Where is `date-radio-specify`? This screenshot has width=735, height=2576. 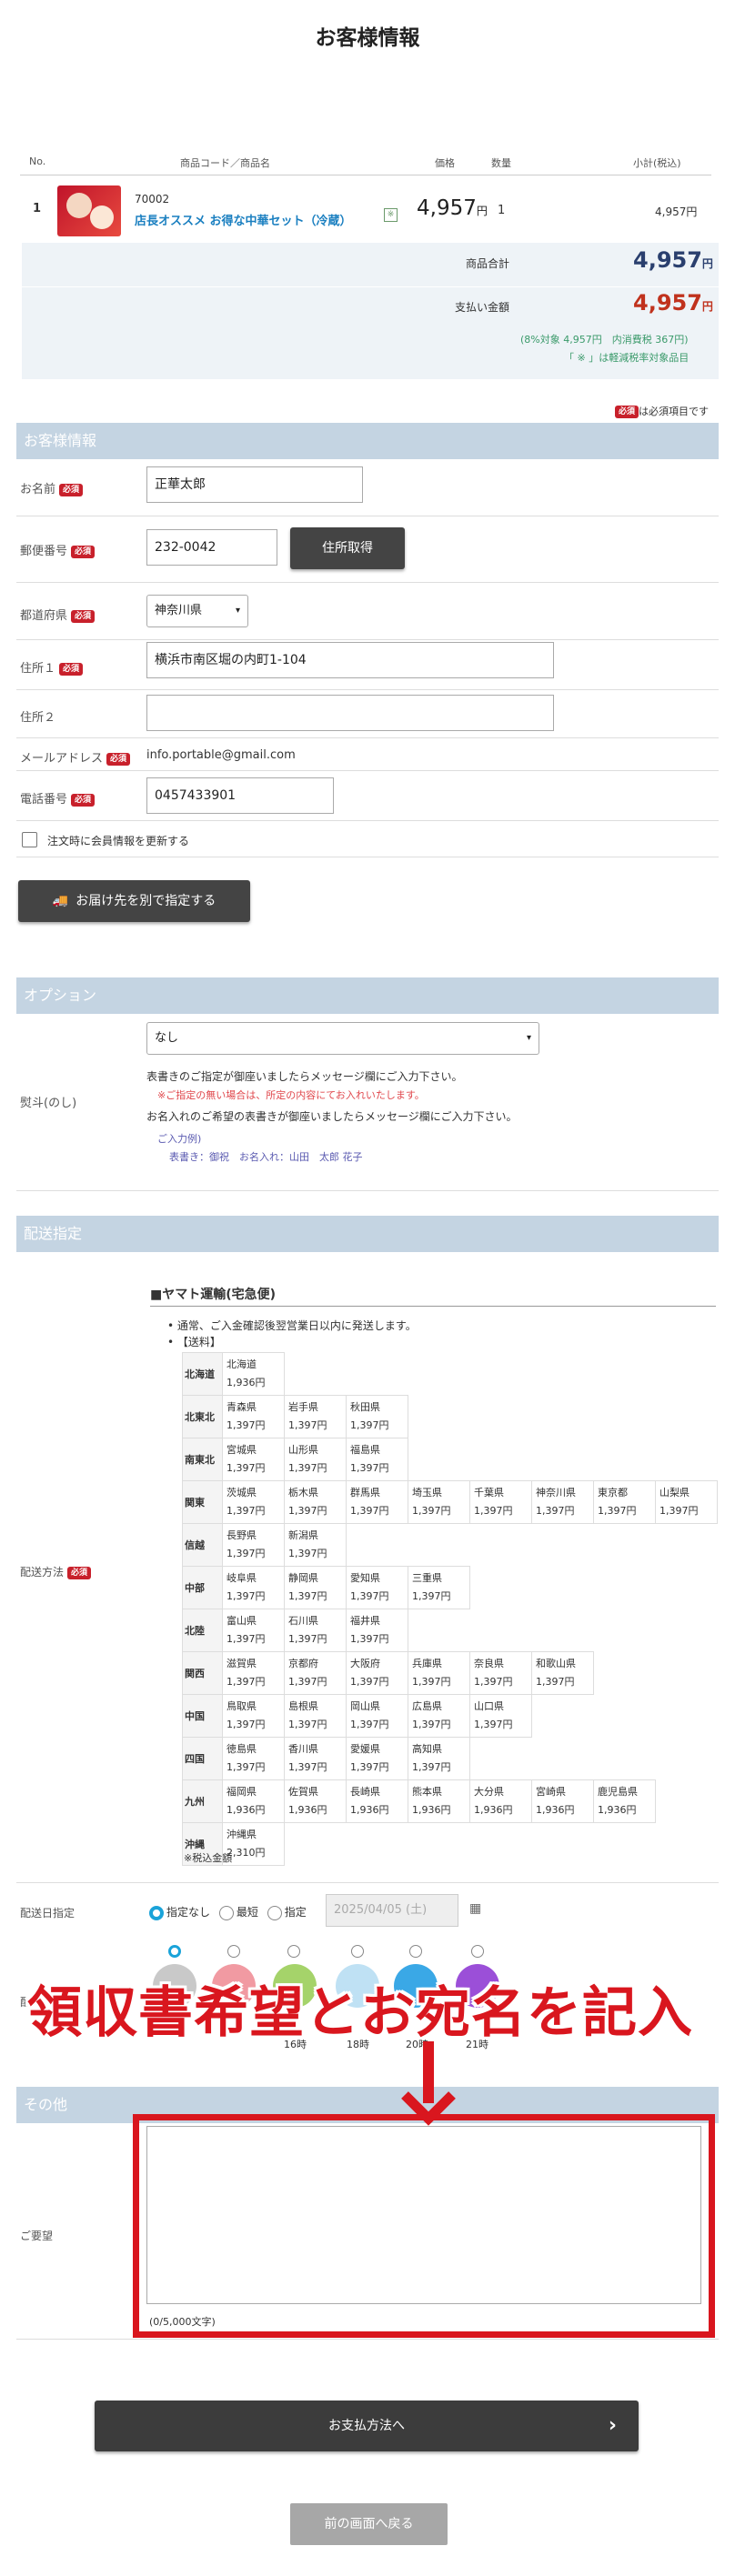
date-radio-specify is located at coordinates (274, 1912).